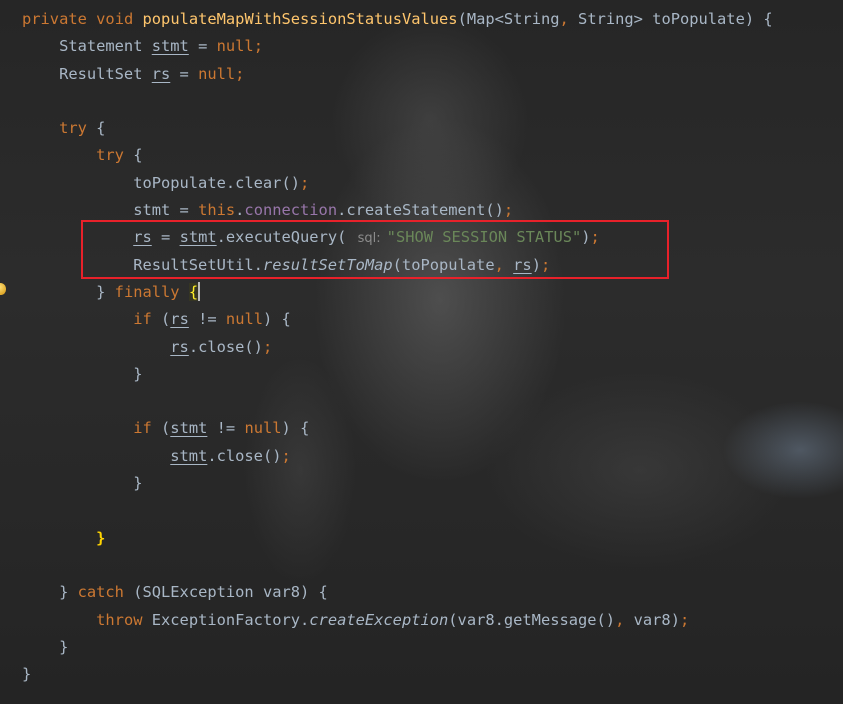  I want to click on code-token: finally, so click(147, 291).